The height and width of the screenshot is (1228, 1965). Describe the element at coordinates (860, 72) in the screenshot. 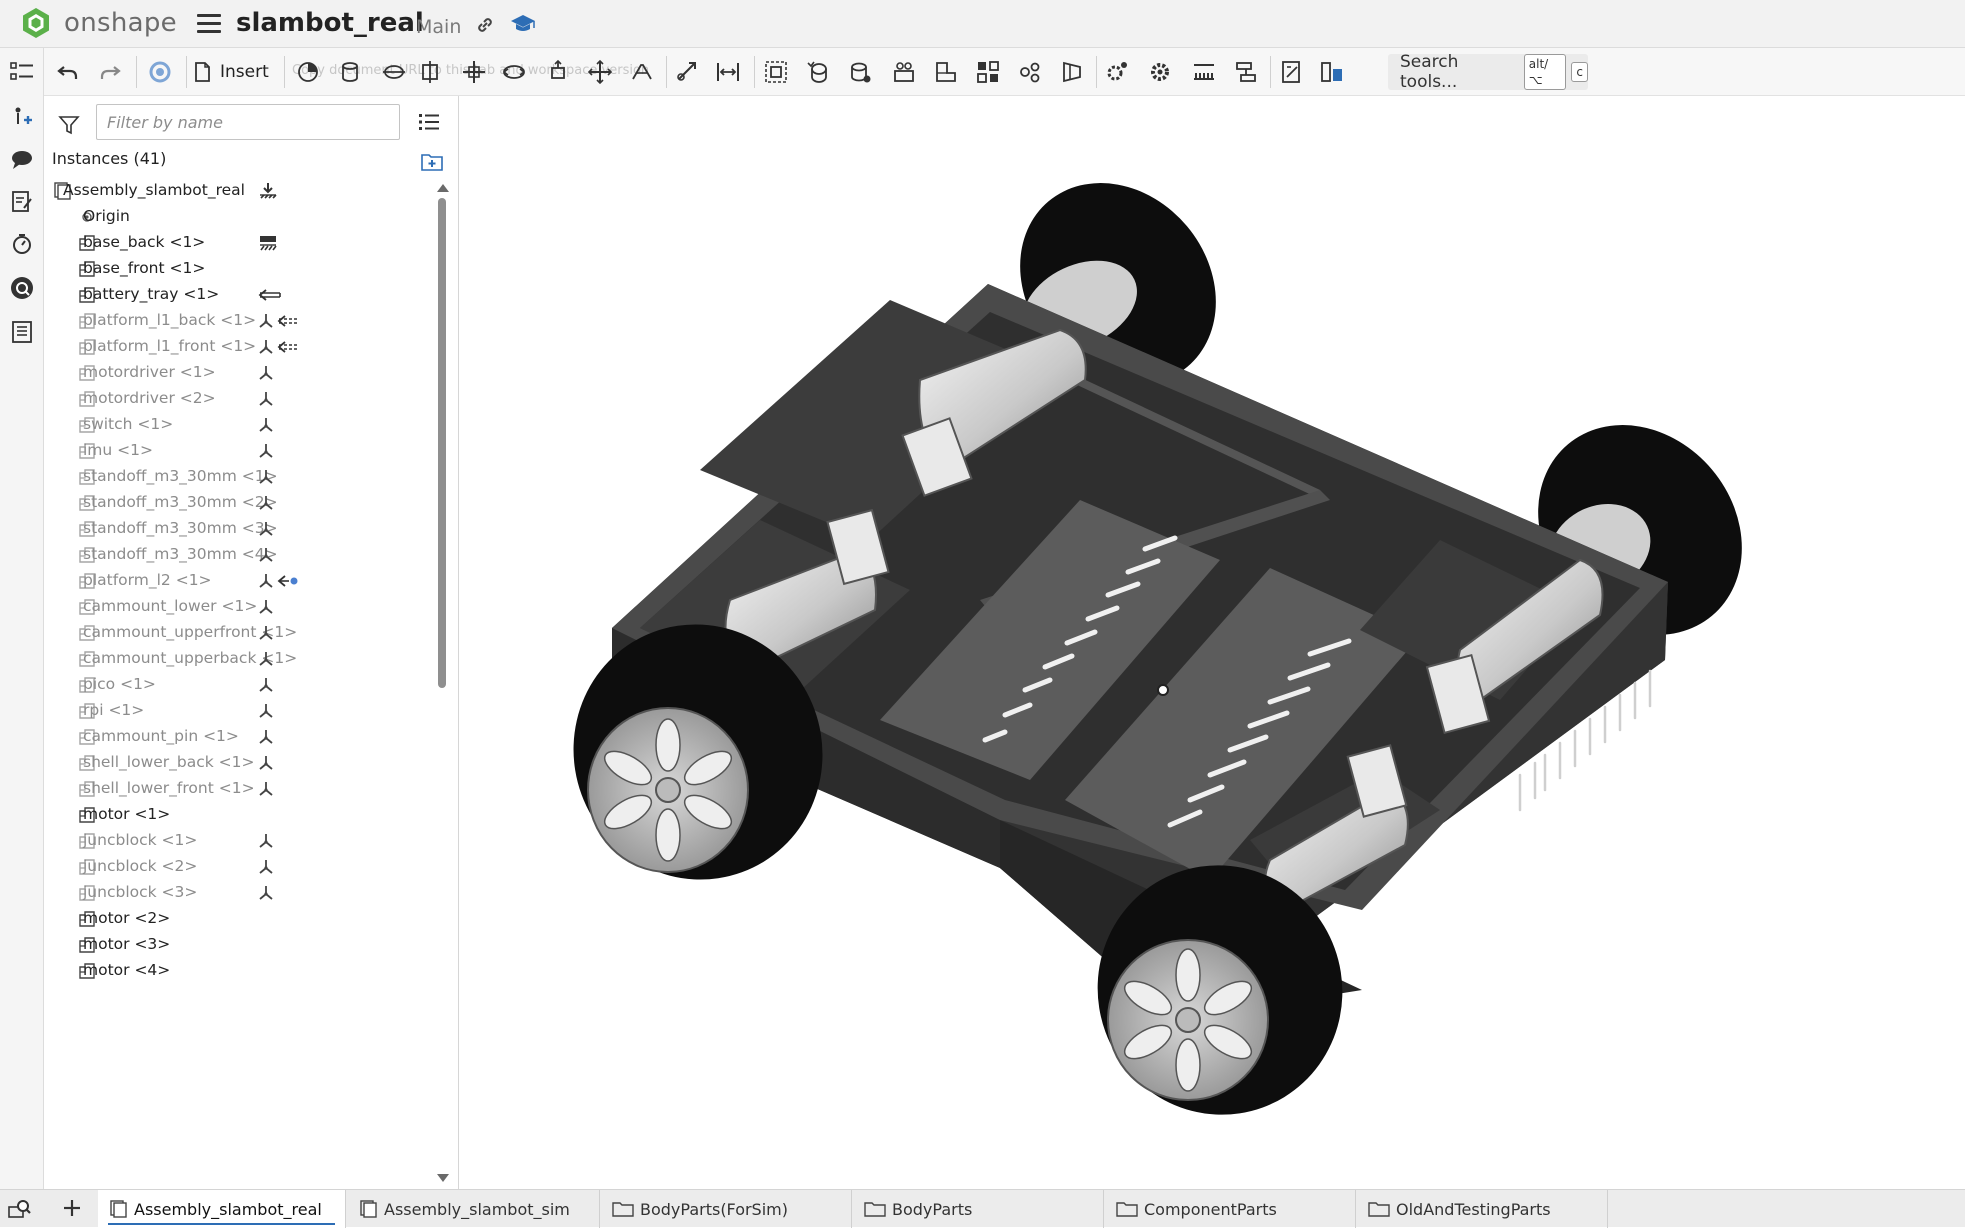

I see `mate-connector-tool-icon` at that location.